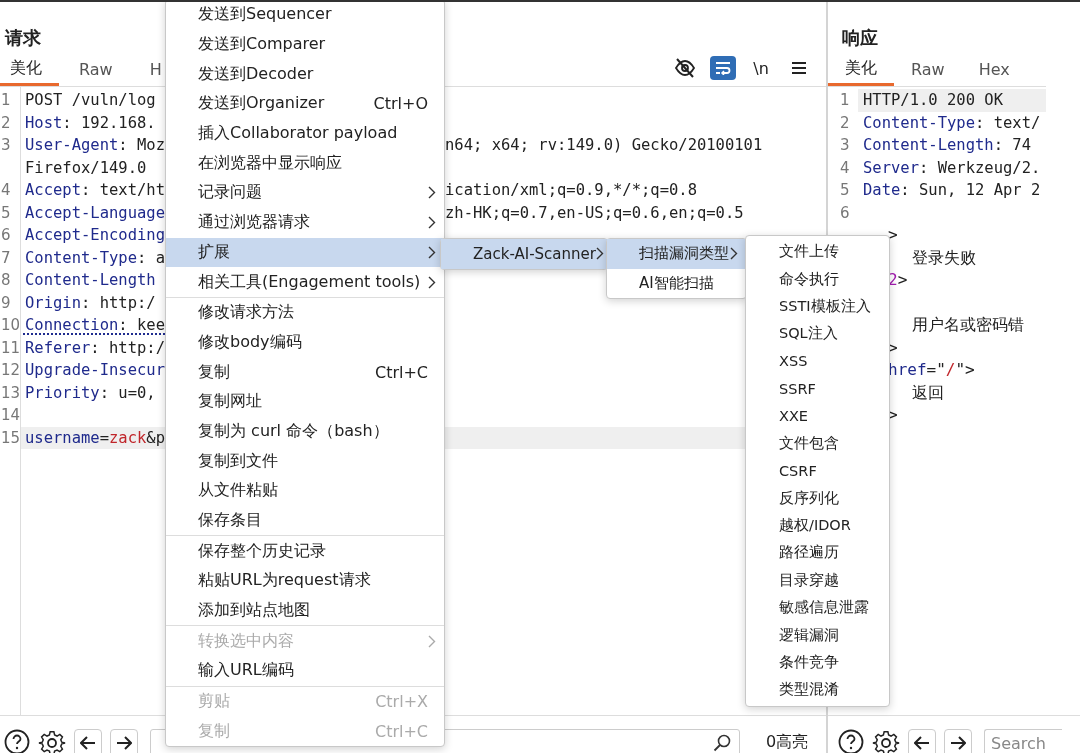 This screenshot has width=1080, height=753. Describe the element at coordinates (817, 471) in the screenshot. I see `menu-item: CSRF` at that location.